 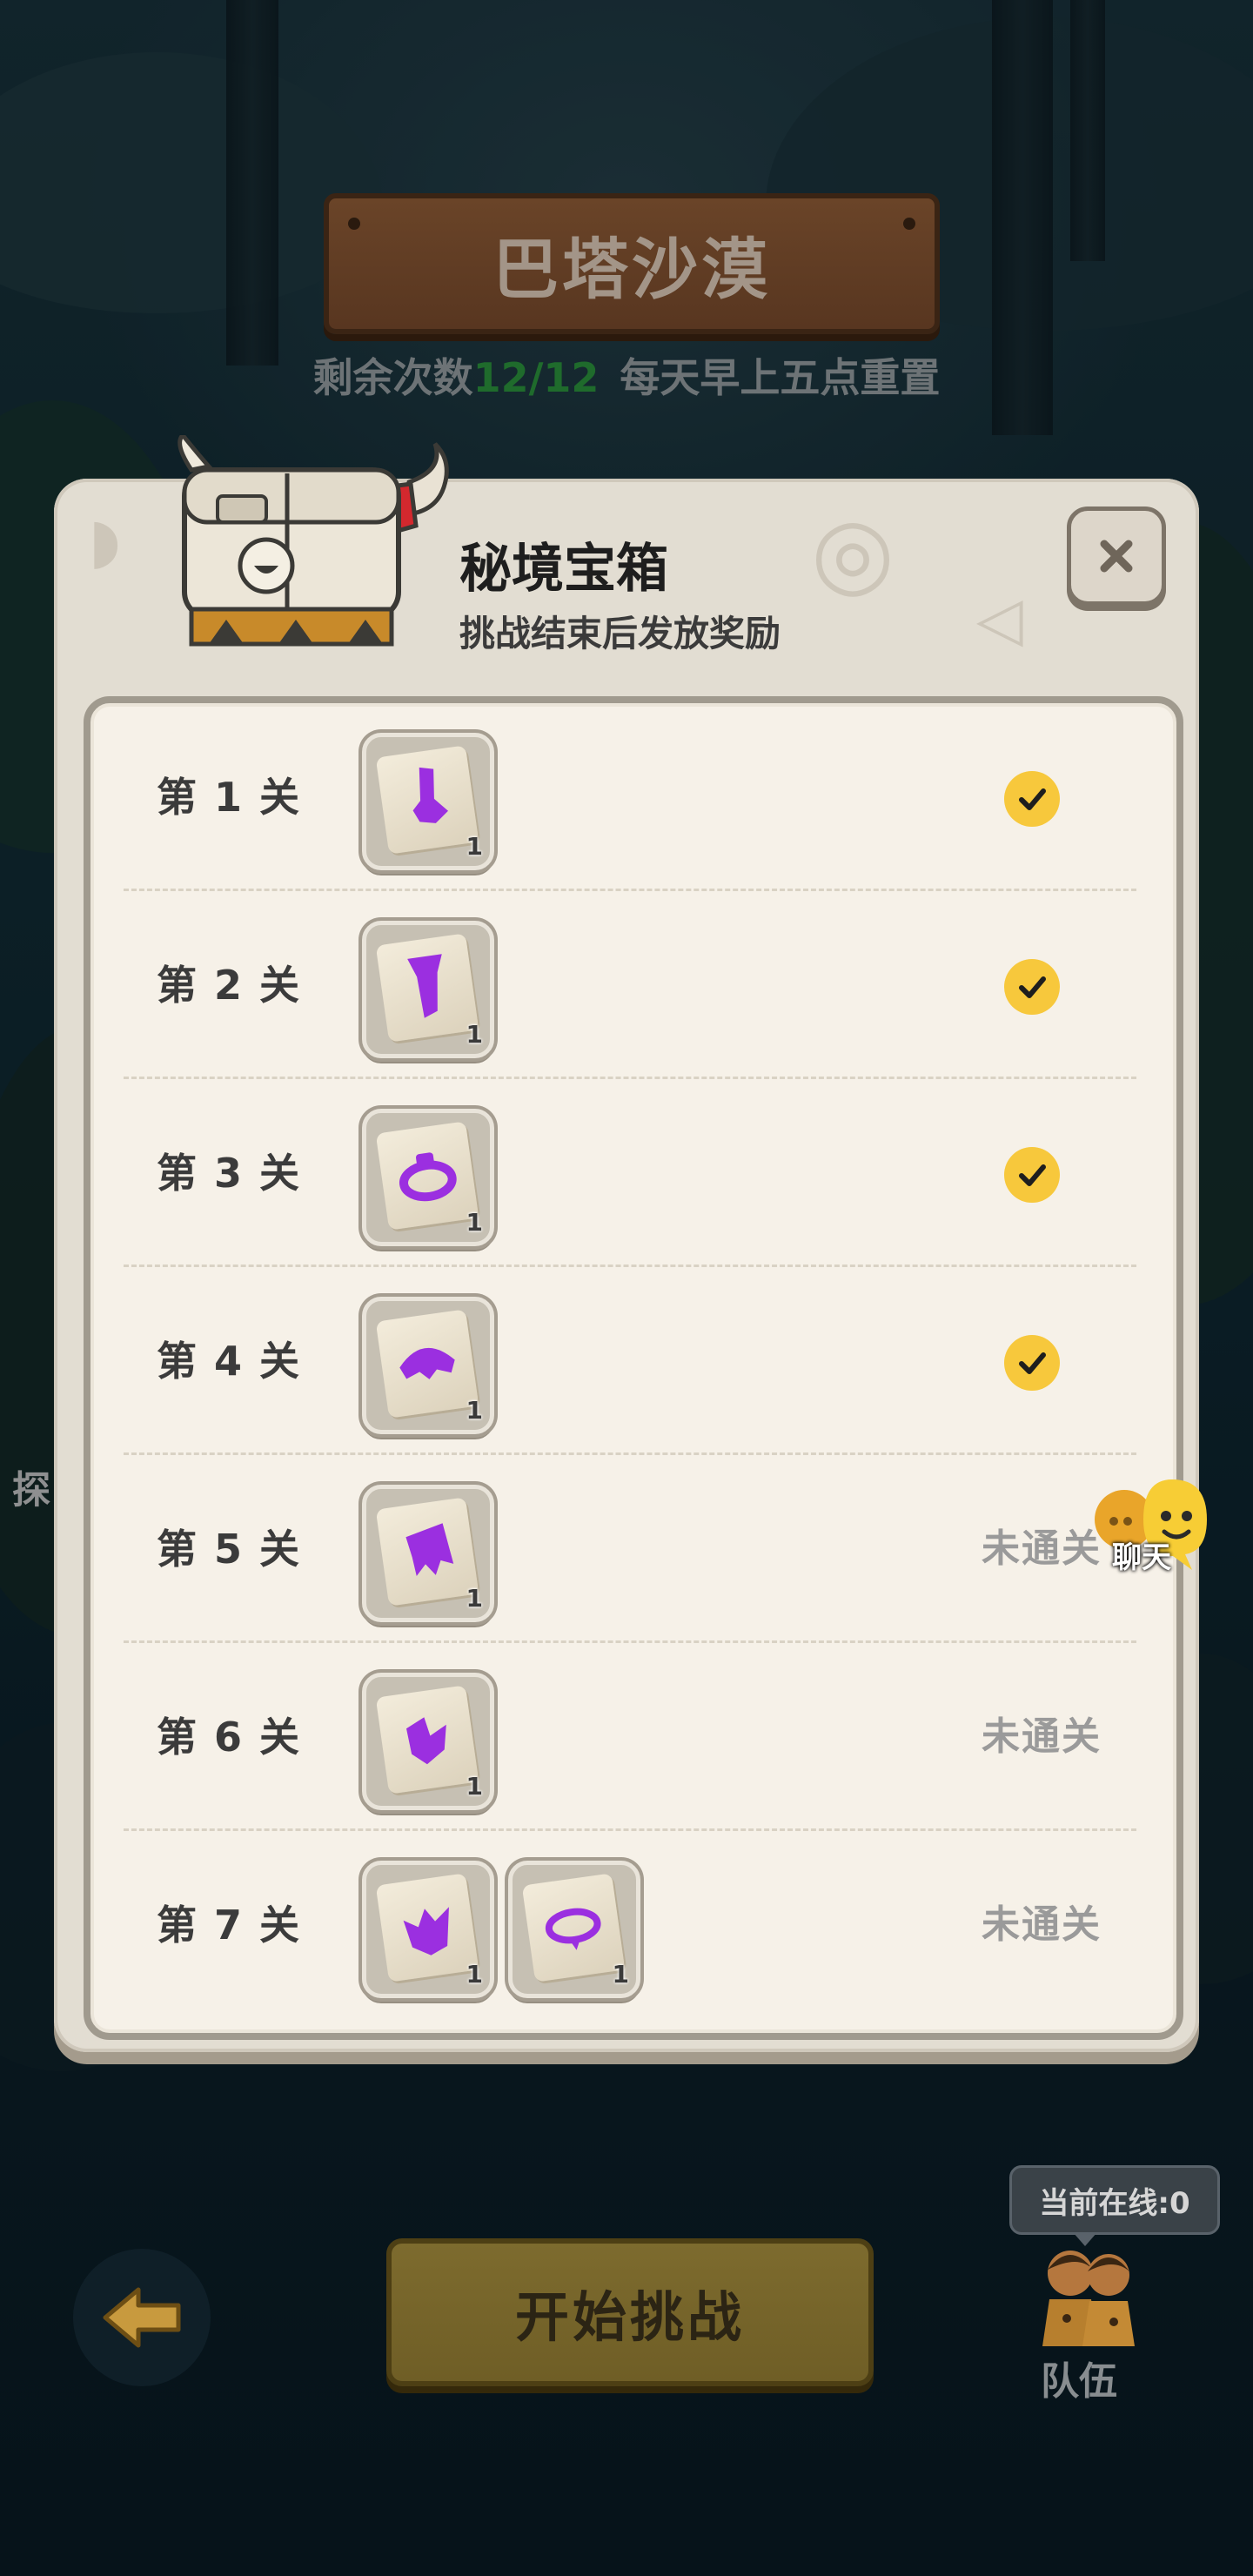 I want to click on chat-label: 聊天, so click(x=1141, y=1554).